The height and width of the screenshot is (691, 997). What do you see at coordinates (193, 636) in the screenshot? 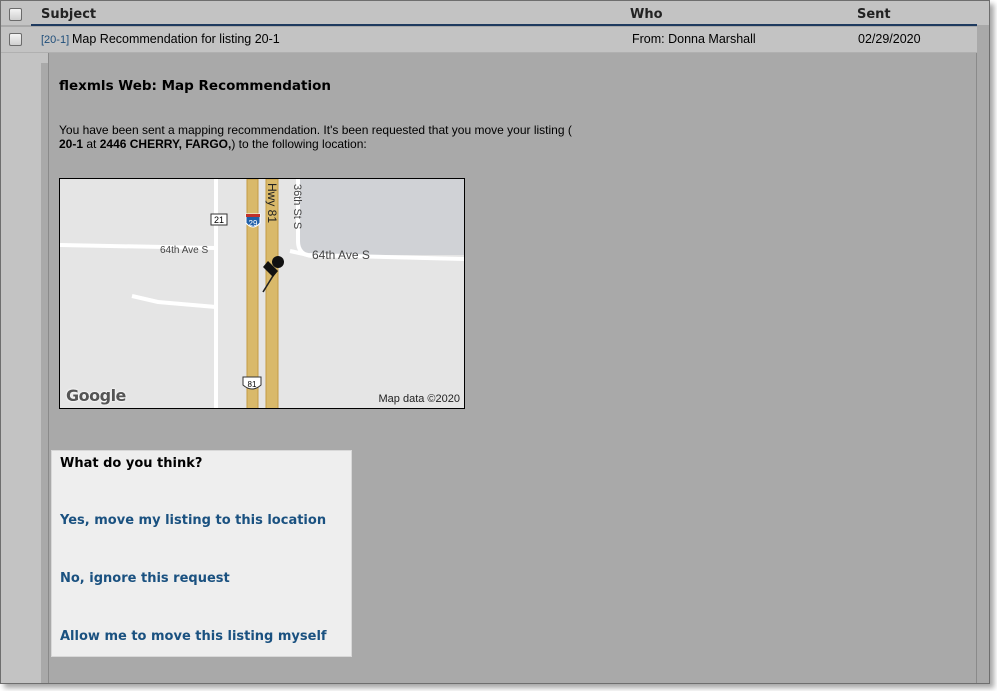
I see `move-myself-link: Allow me to move this listing myself` at bounding box center [193, 636].